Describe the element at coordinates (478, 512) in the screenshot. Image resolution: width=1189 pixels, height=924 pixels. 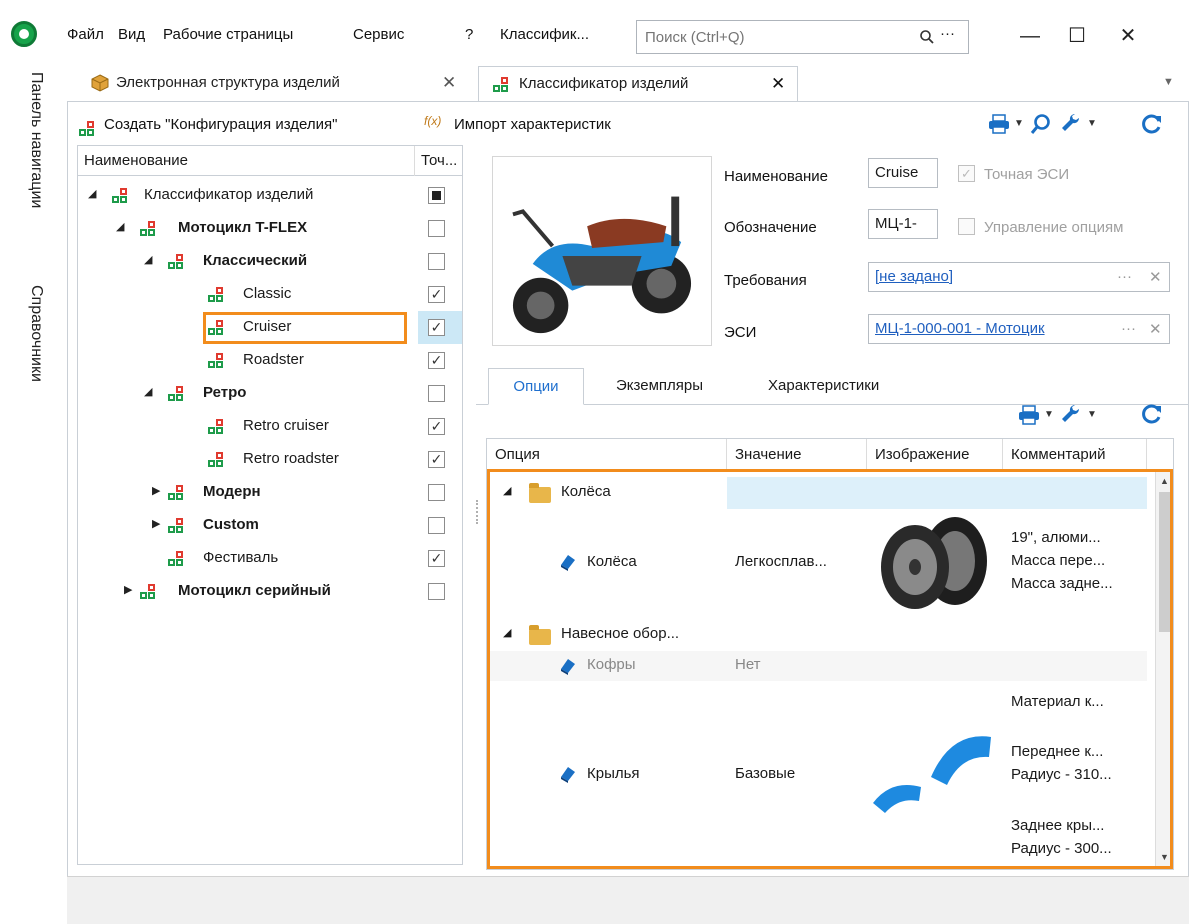
I see `splitter-handle` at that location.